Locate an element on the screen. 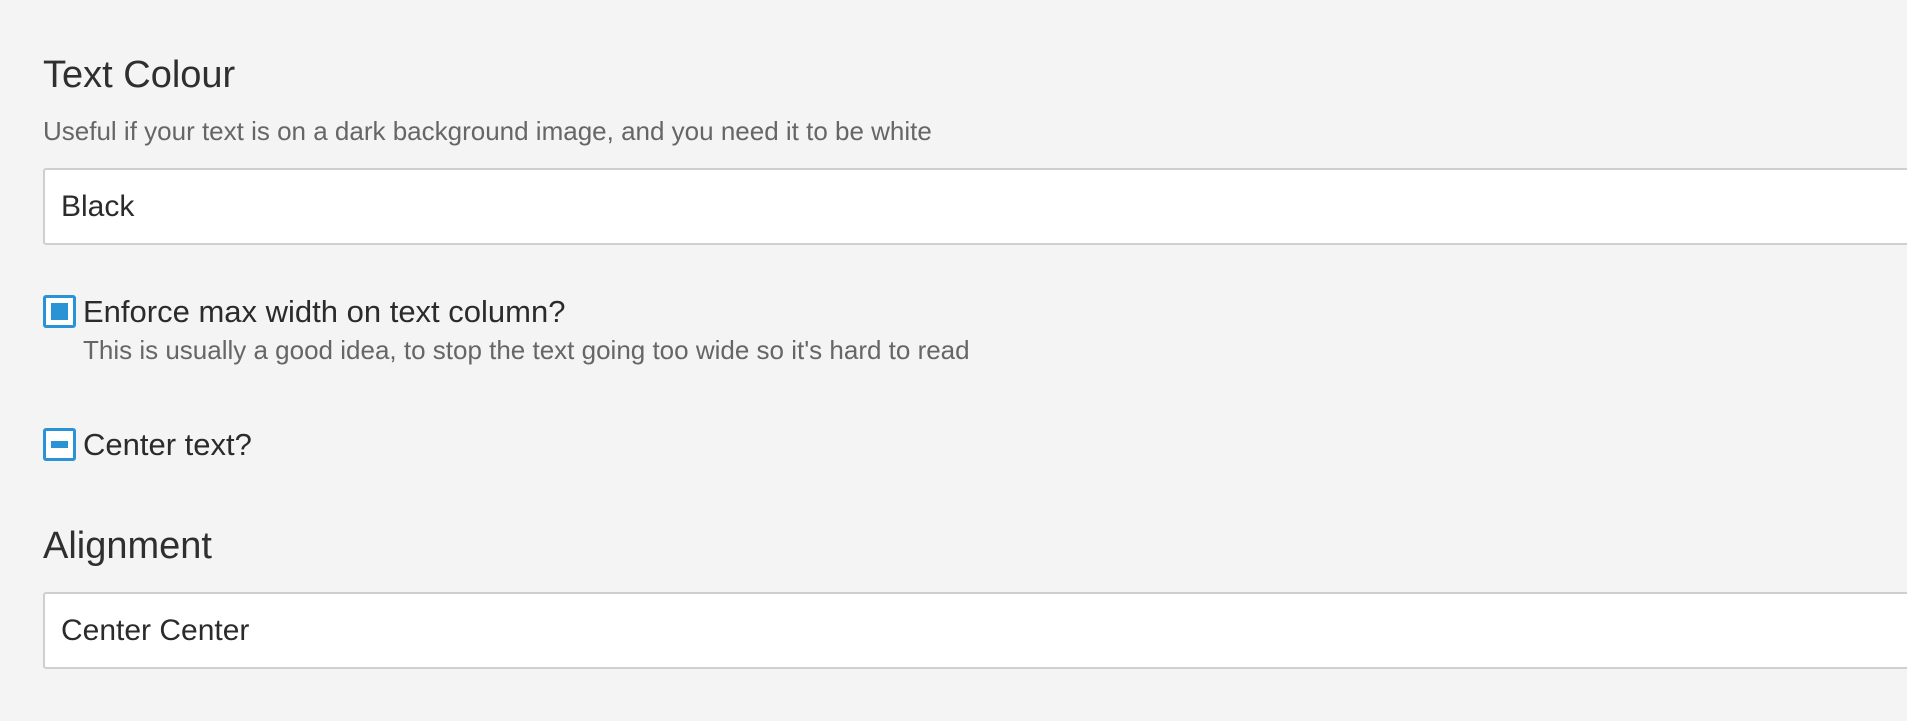  max-width-checkbox is located at coordinates (59, 311).